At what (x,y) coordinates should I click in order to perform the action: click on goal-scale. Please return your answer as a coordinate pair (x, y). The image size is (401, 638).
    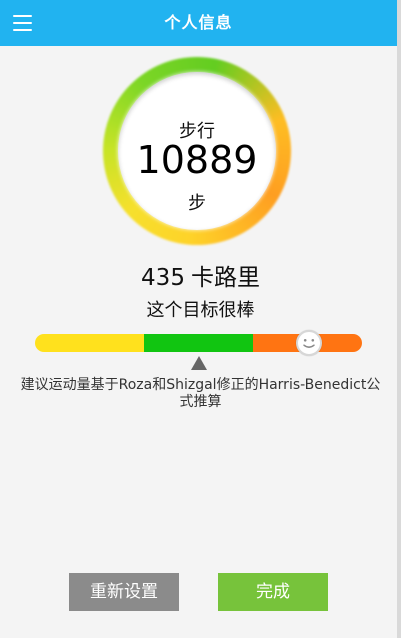
    Looking at the image, I should click on (198, 343).